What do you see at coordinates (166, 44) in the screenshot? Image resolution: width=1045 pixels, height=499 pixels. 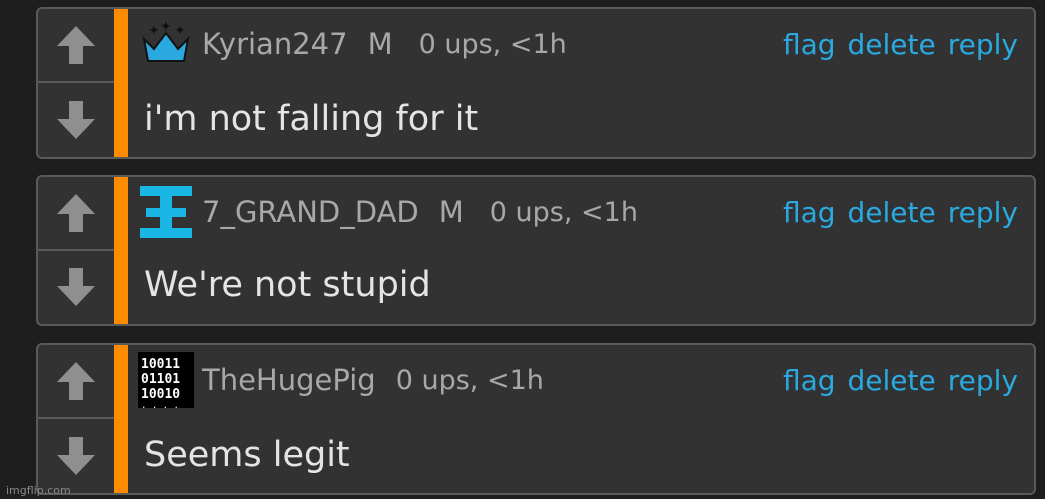 I see `crown-icon: ✦ ✦ ✦` at bounding box center [166, 44].